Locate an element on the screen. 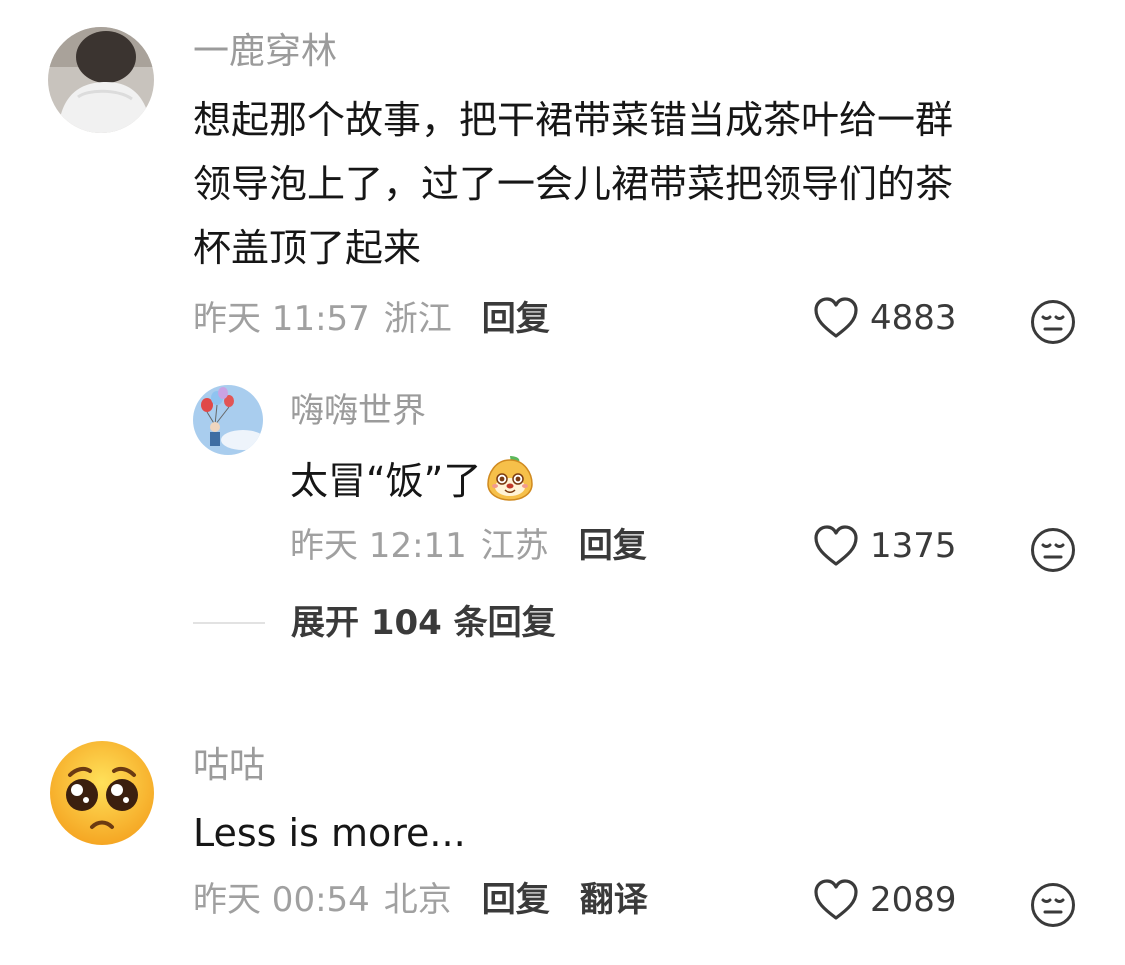 The width and height of the screenshot is (1125, 965). like-count: 4883 is located at coordinates (913, 318).